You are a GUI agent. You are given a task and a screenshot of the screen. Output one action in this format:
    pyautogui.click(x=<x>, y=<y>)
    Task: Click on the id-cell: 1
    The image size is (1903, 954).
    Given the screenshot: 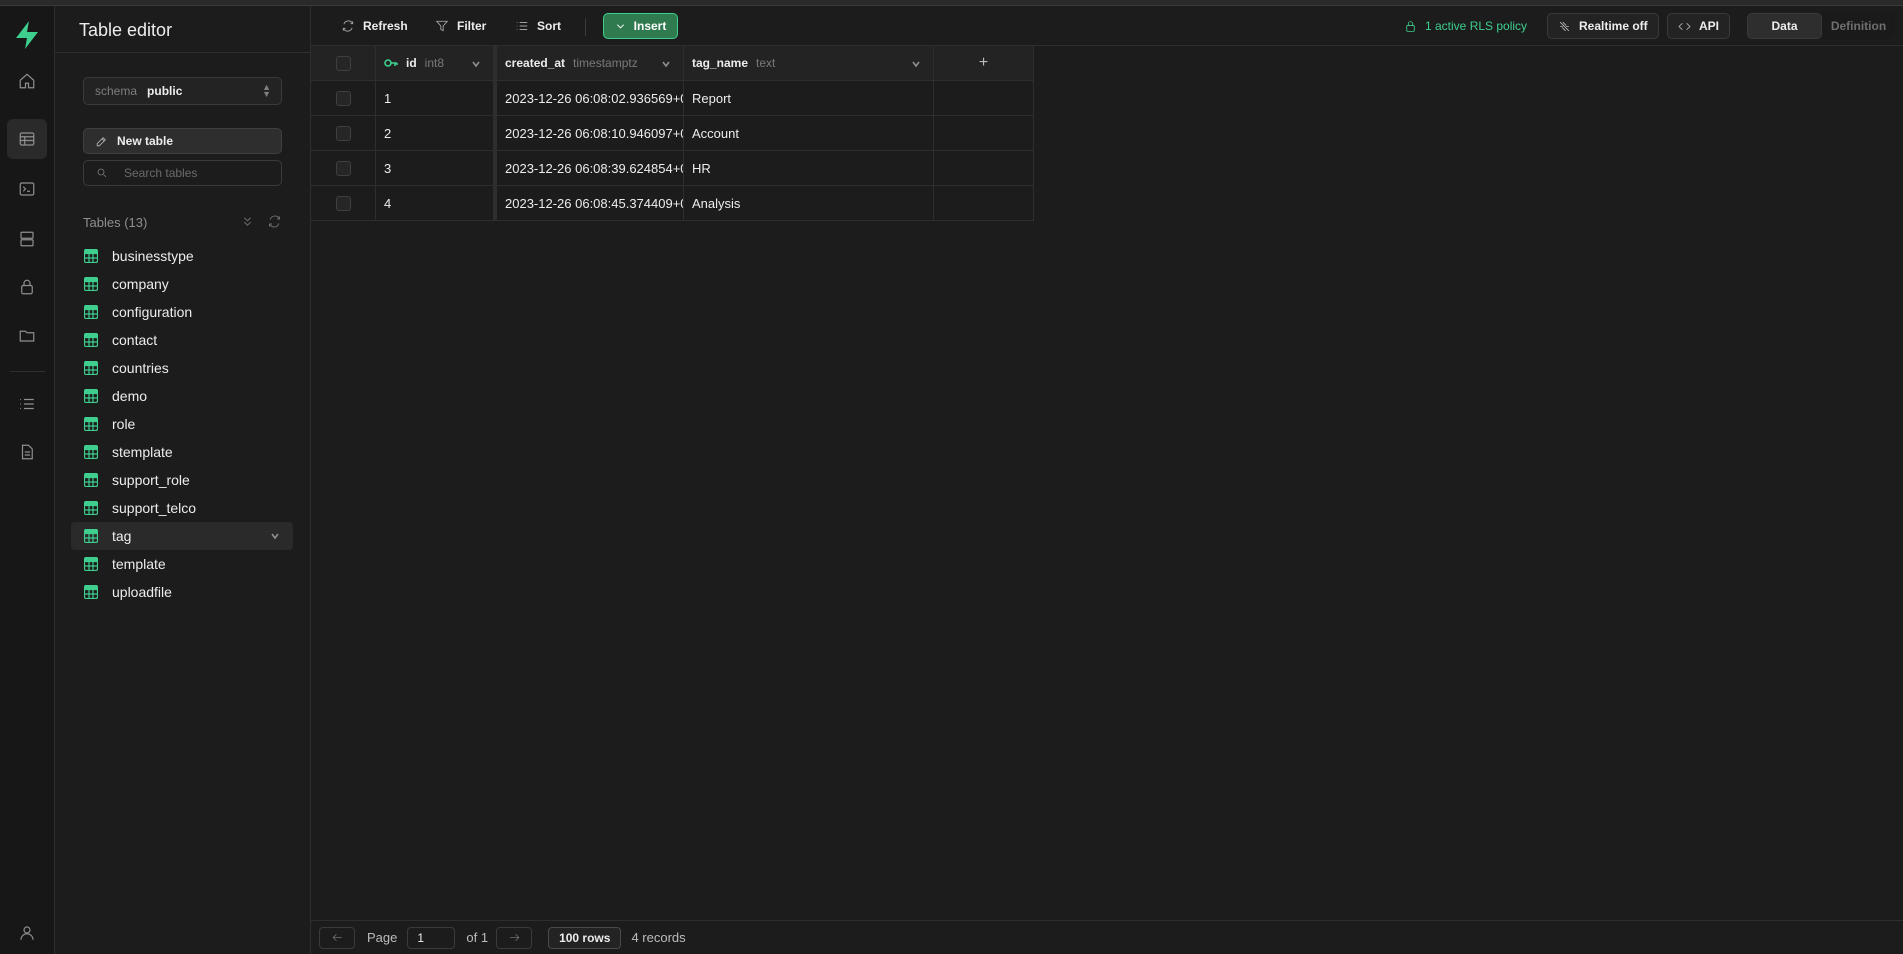 What is the action you would take?
    pyautogui.click(x=435, y=98)
    